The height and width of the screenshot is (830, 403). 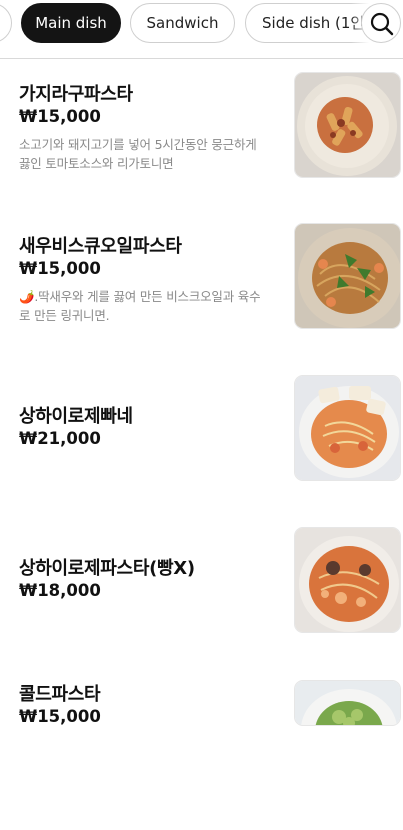 I want to click on search-button, so click(x=381, y=23).